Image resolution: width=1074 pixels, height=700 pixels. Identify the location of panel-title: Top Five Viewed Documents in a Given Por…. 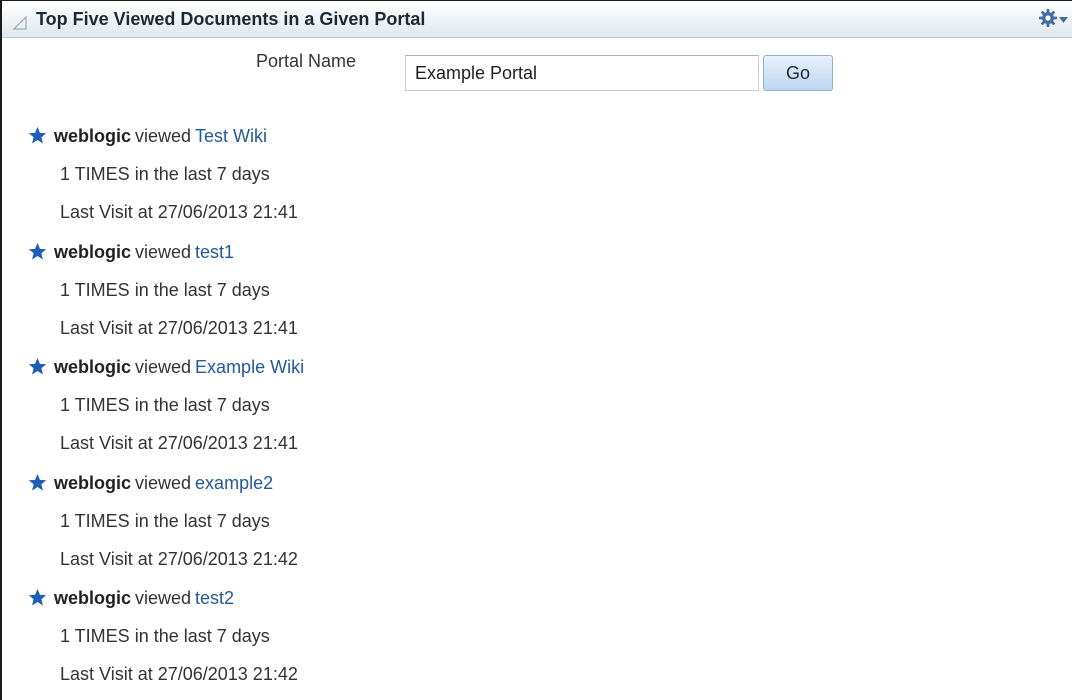
(231, 19).